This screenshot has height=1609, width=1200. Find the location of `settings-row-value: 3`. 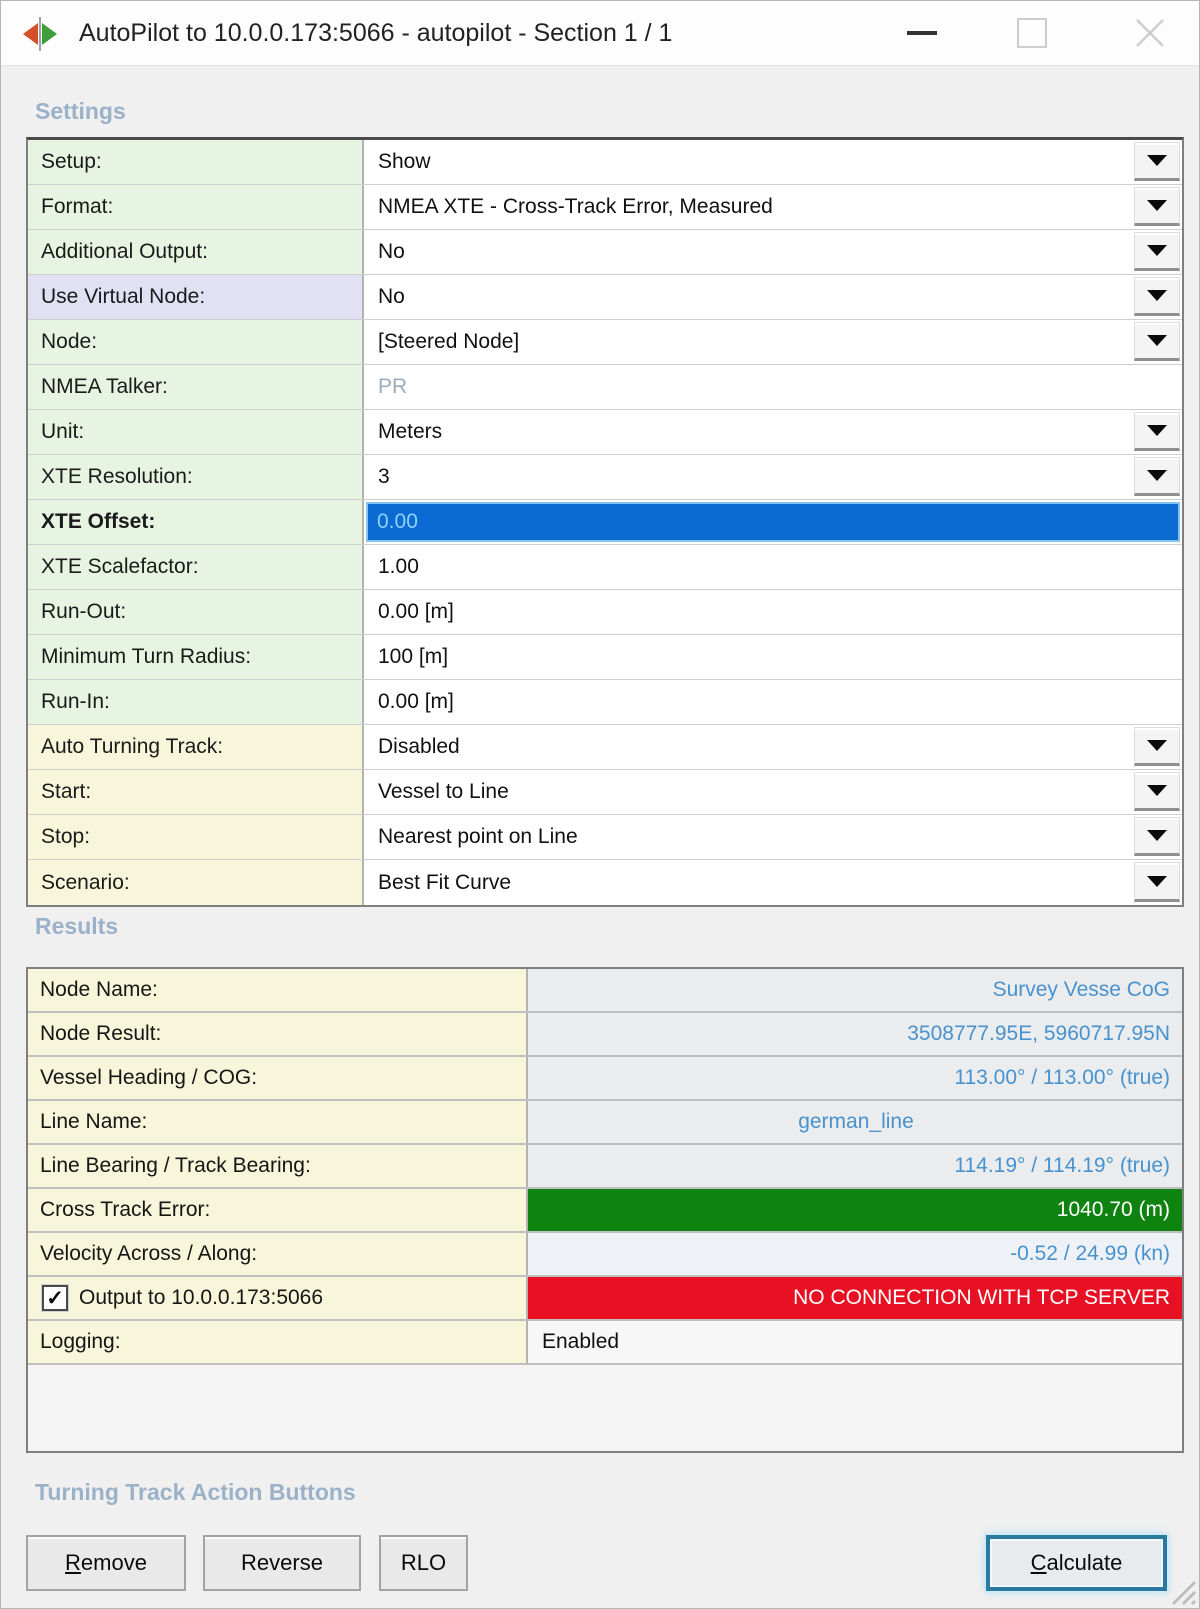

settings-row-value: 3 is located at coordinates (773, 477).